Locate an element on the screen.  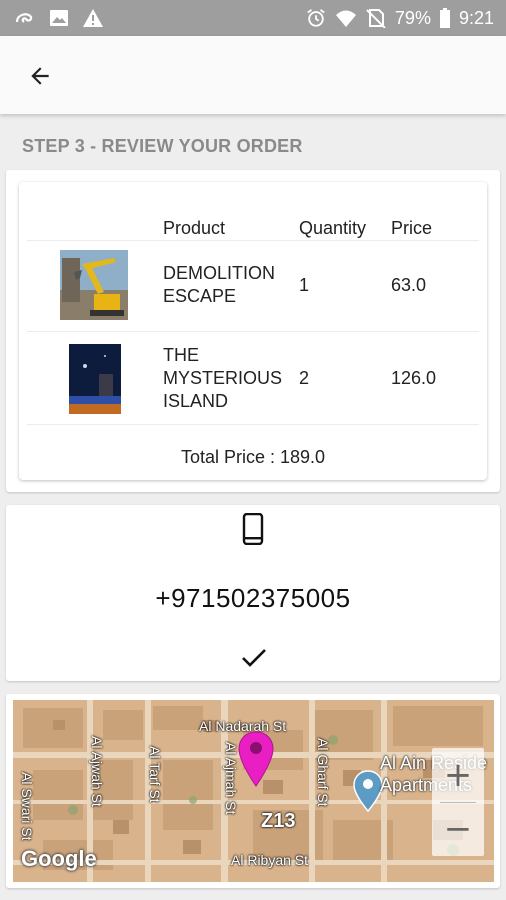
back-button is located at coordinates (40, 76).